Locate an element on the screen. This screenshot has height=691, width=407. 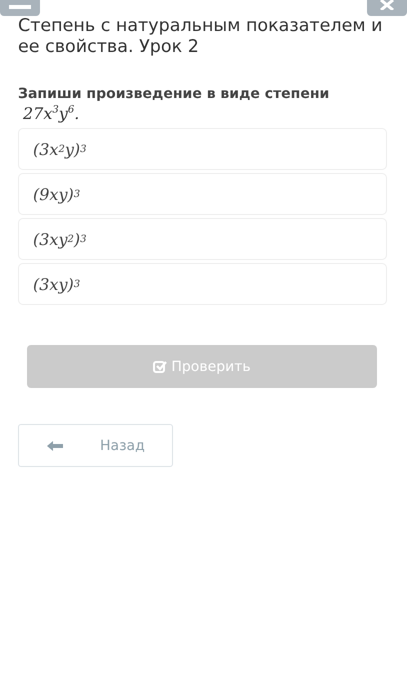
answer-option: (3xy$^{2}$)$^{3}$ is located at coordinates (202, 239).